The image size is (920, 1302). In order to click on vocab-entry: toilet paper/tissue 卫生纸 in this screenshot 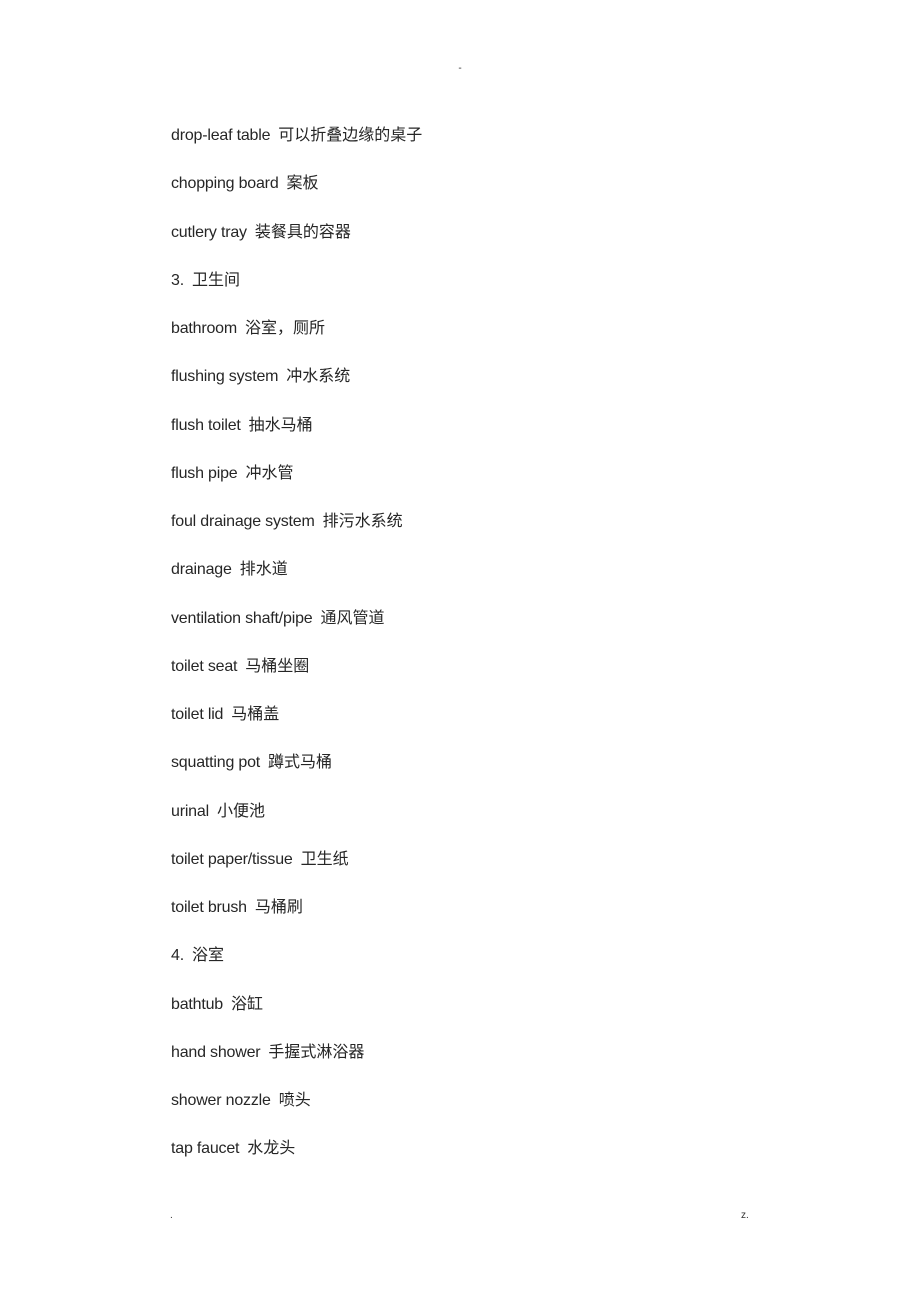, I will do `click(471, 872)`.